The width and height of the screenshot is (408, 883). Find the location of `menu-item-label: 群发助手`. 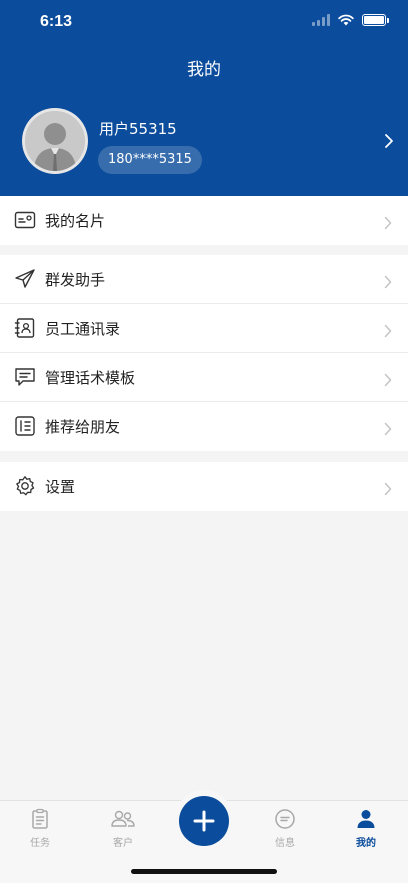

menu-item-label: 群发助手 is located at coordinates (75, 280).